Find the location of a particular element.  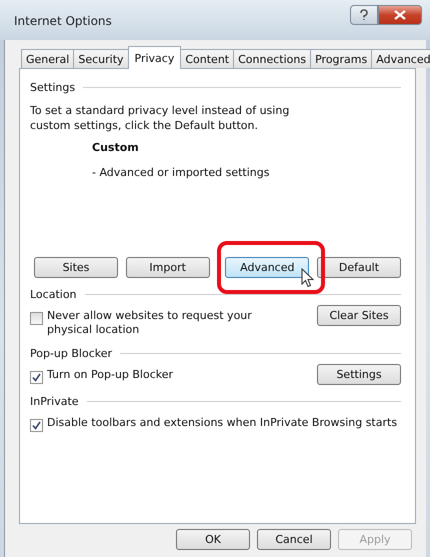

checkbox-label: Disable toolbars and extensions when InPrivate Browsing starts is located at coordinates (222, 423).